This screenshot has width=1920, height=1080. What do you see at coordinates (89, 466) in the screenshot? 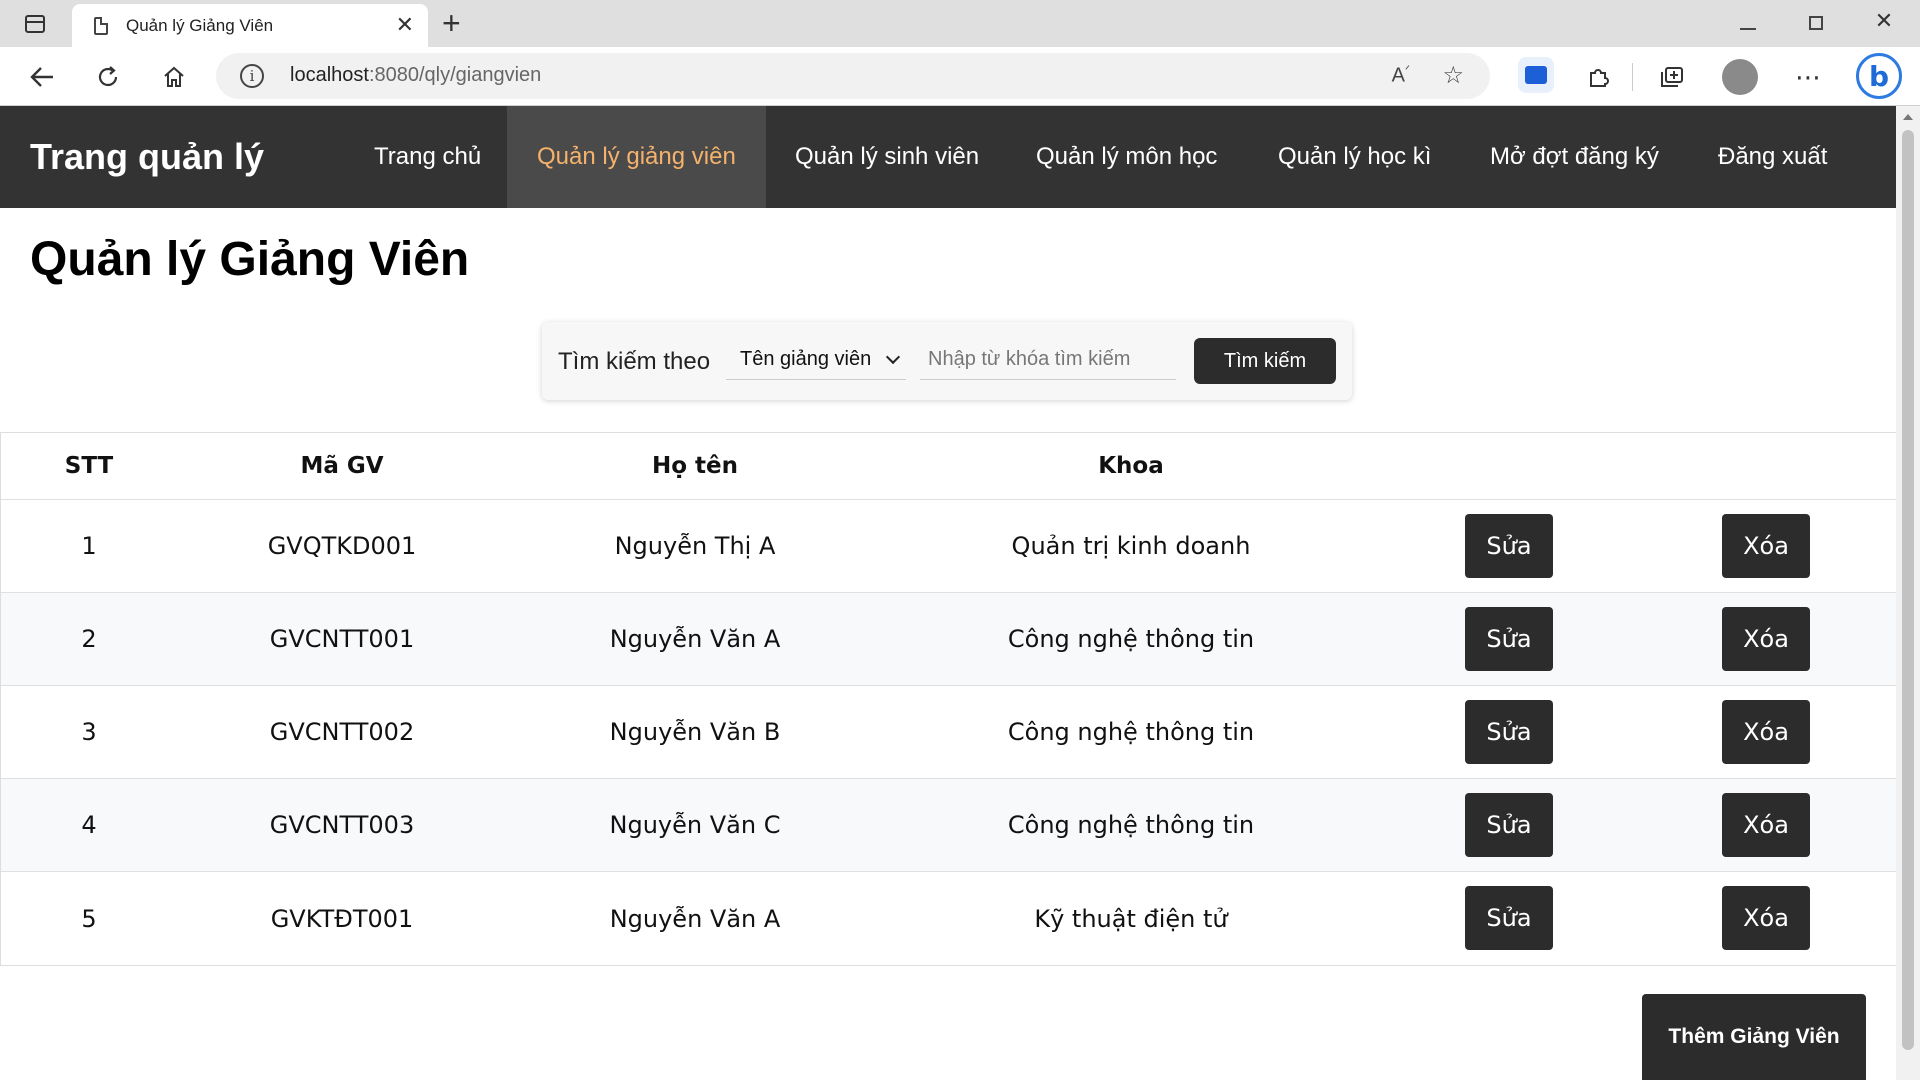
I see `header-stt: STT` at bounding box center [89, 466].